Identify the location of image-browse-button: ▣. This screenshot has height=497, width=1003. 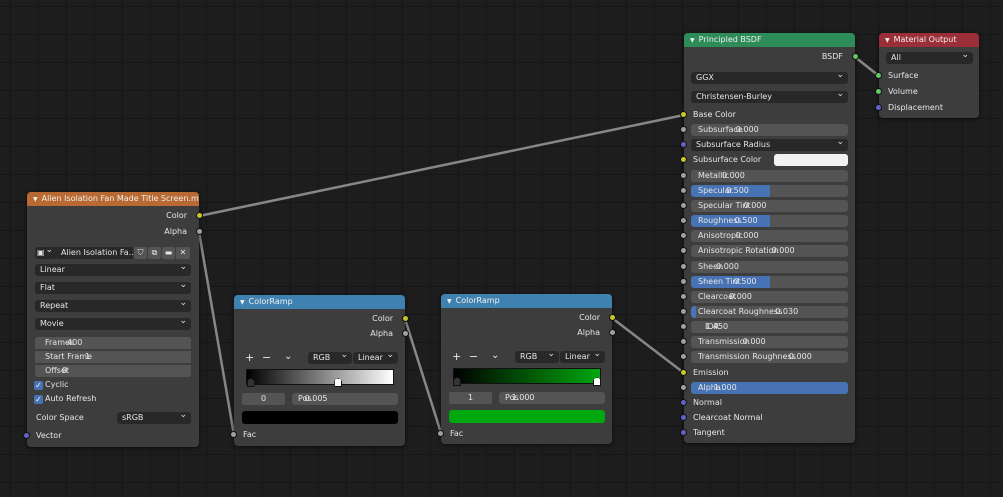
(46, 251).